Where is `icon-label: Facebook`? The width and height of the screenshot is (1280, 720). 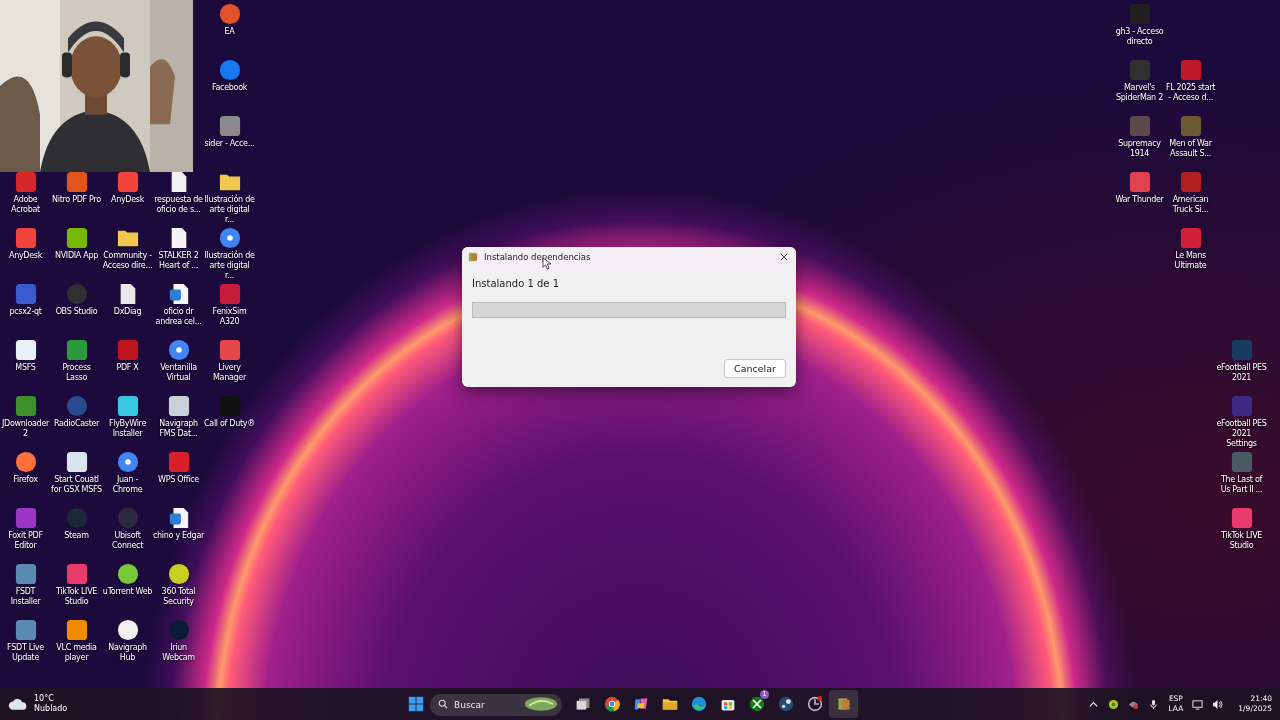 icon-label: Facebook is located at coordinates (229, 88).